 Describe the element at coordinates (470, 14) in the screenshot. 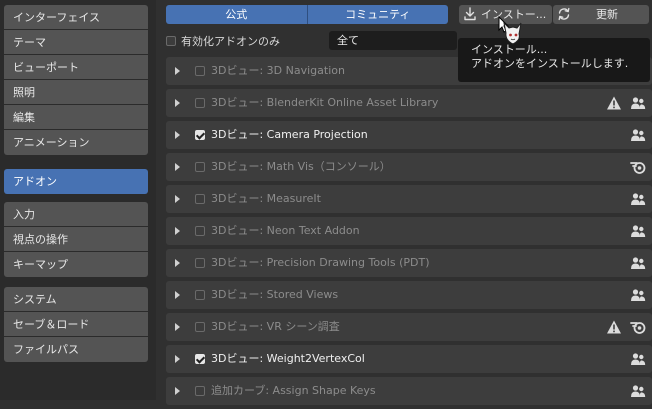

I see `download-icon` at that location.